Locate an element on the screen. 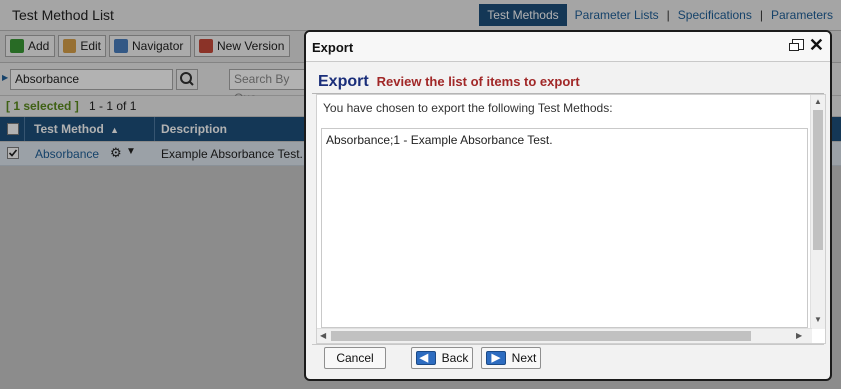 This screenshot has height=389, width=841. dialog-heading: Export is located at coordinates (343, 81).